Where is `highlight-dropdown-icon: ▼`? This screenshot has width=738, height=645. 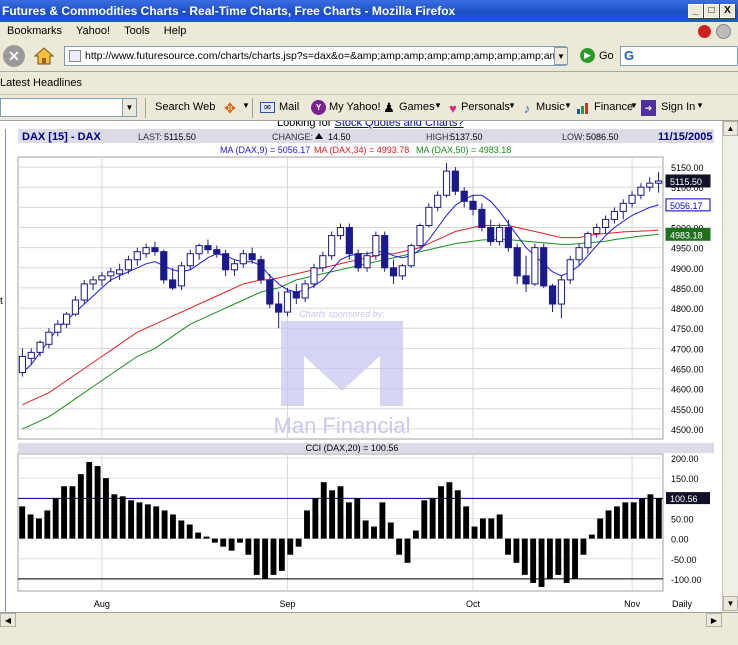
highlight-dropdown-icon: ▼ is located at coordinates (246, 105).